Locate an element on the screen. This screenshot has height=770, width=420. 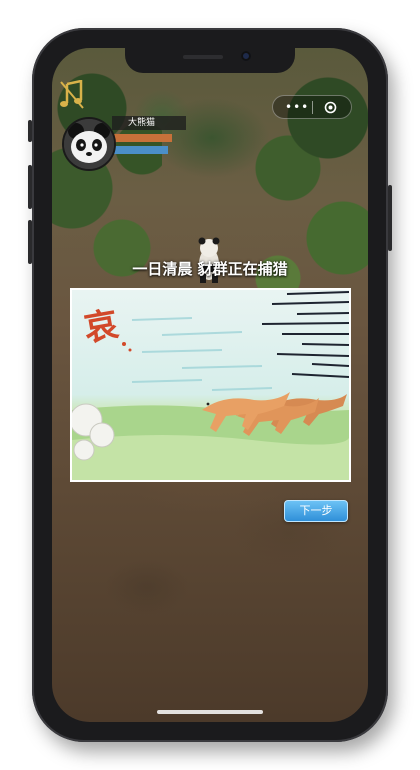
phone-volume-down is located at coordinates (30, 242).